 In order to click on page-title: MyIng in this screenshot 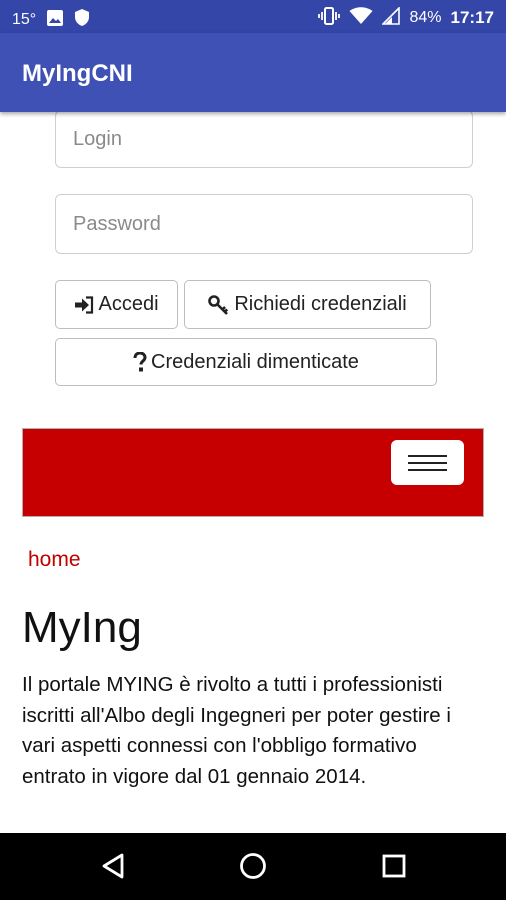, I will do `click(82, 627)`.